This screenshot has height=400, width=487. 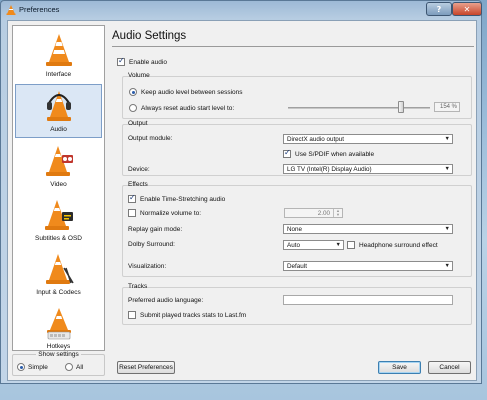 I want to click on output-module-label: Output module:, so click(x=150, y=138).